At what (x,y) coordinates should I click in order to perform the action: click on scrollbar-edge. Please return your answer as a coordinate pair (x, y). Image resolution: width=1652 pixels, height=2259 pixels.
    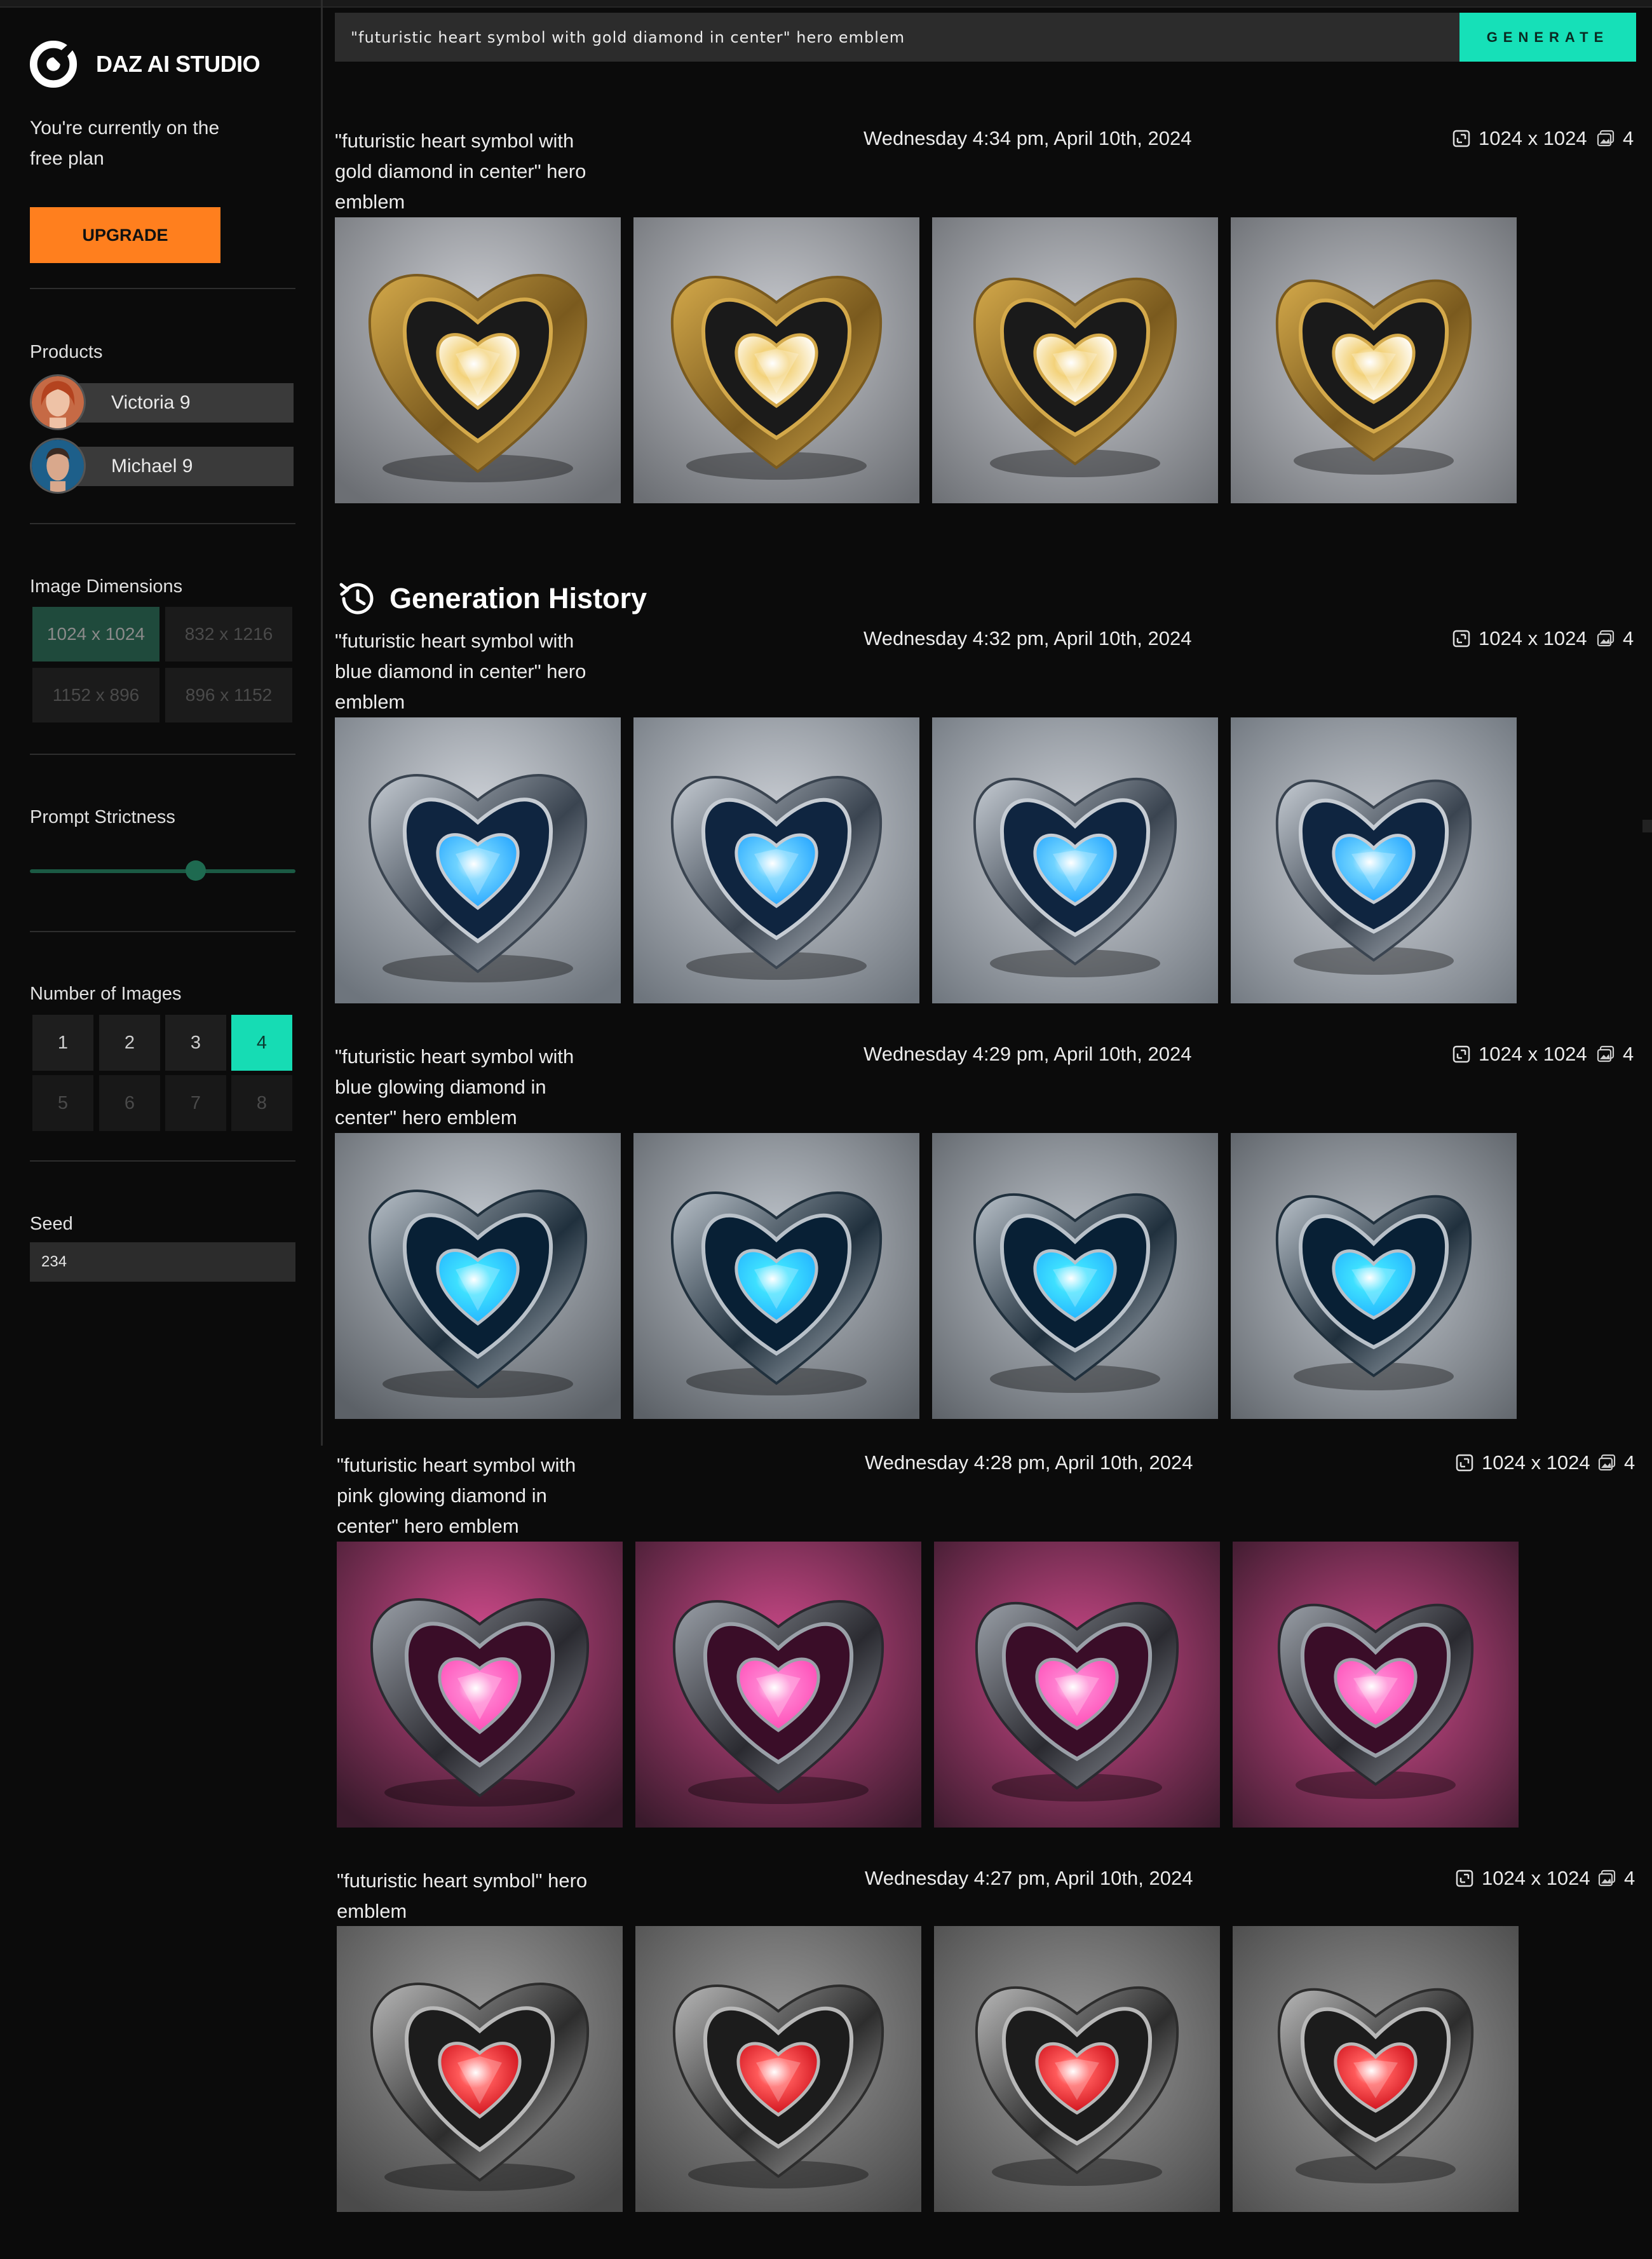
    Looking at the image, I should click on (1647, 826).